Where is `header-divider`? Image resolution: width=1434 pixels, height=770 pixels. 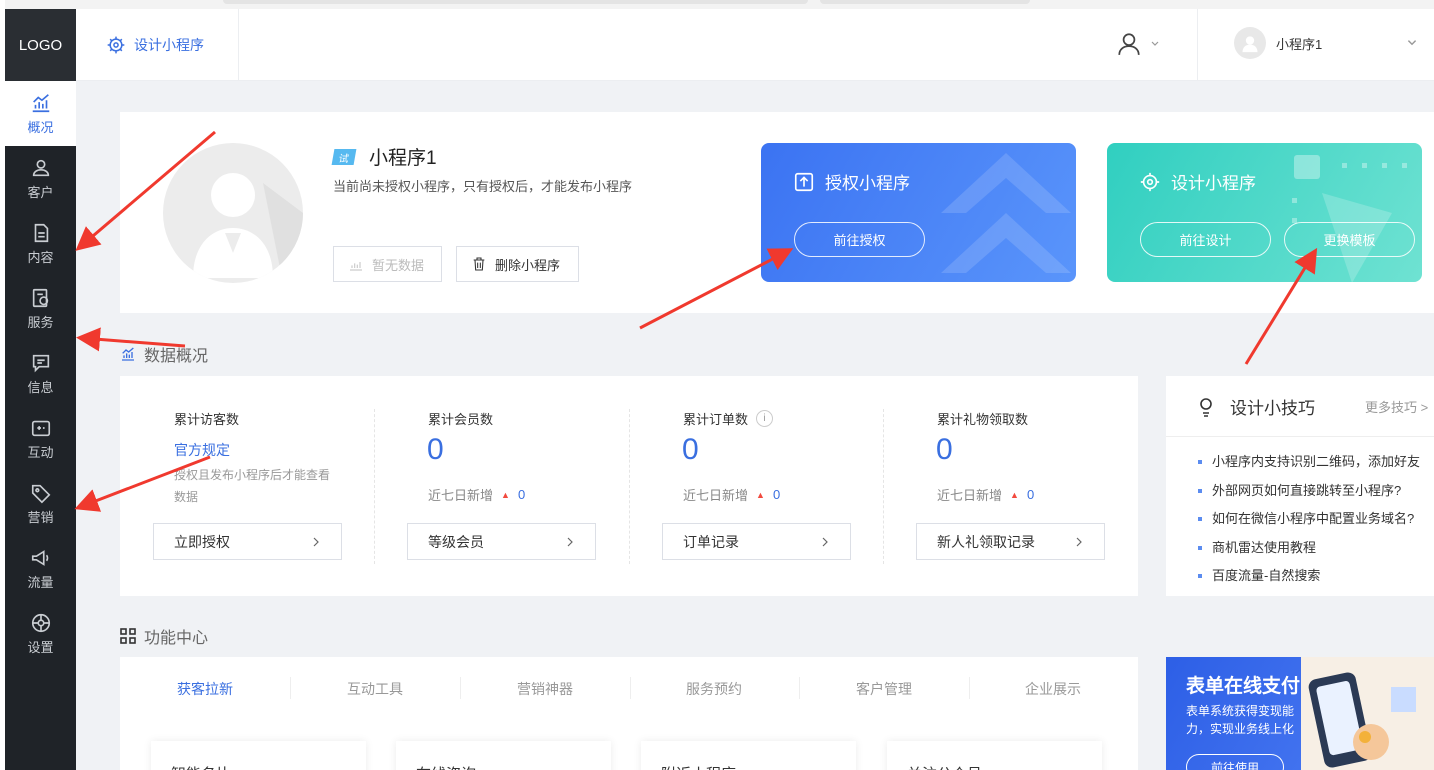 header-divider is located at coordinates (1197, 45).